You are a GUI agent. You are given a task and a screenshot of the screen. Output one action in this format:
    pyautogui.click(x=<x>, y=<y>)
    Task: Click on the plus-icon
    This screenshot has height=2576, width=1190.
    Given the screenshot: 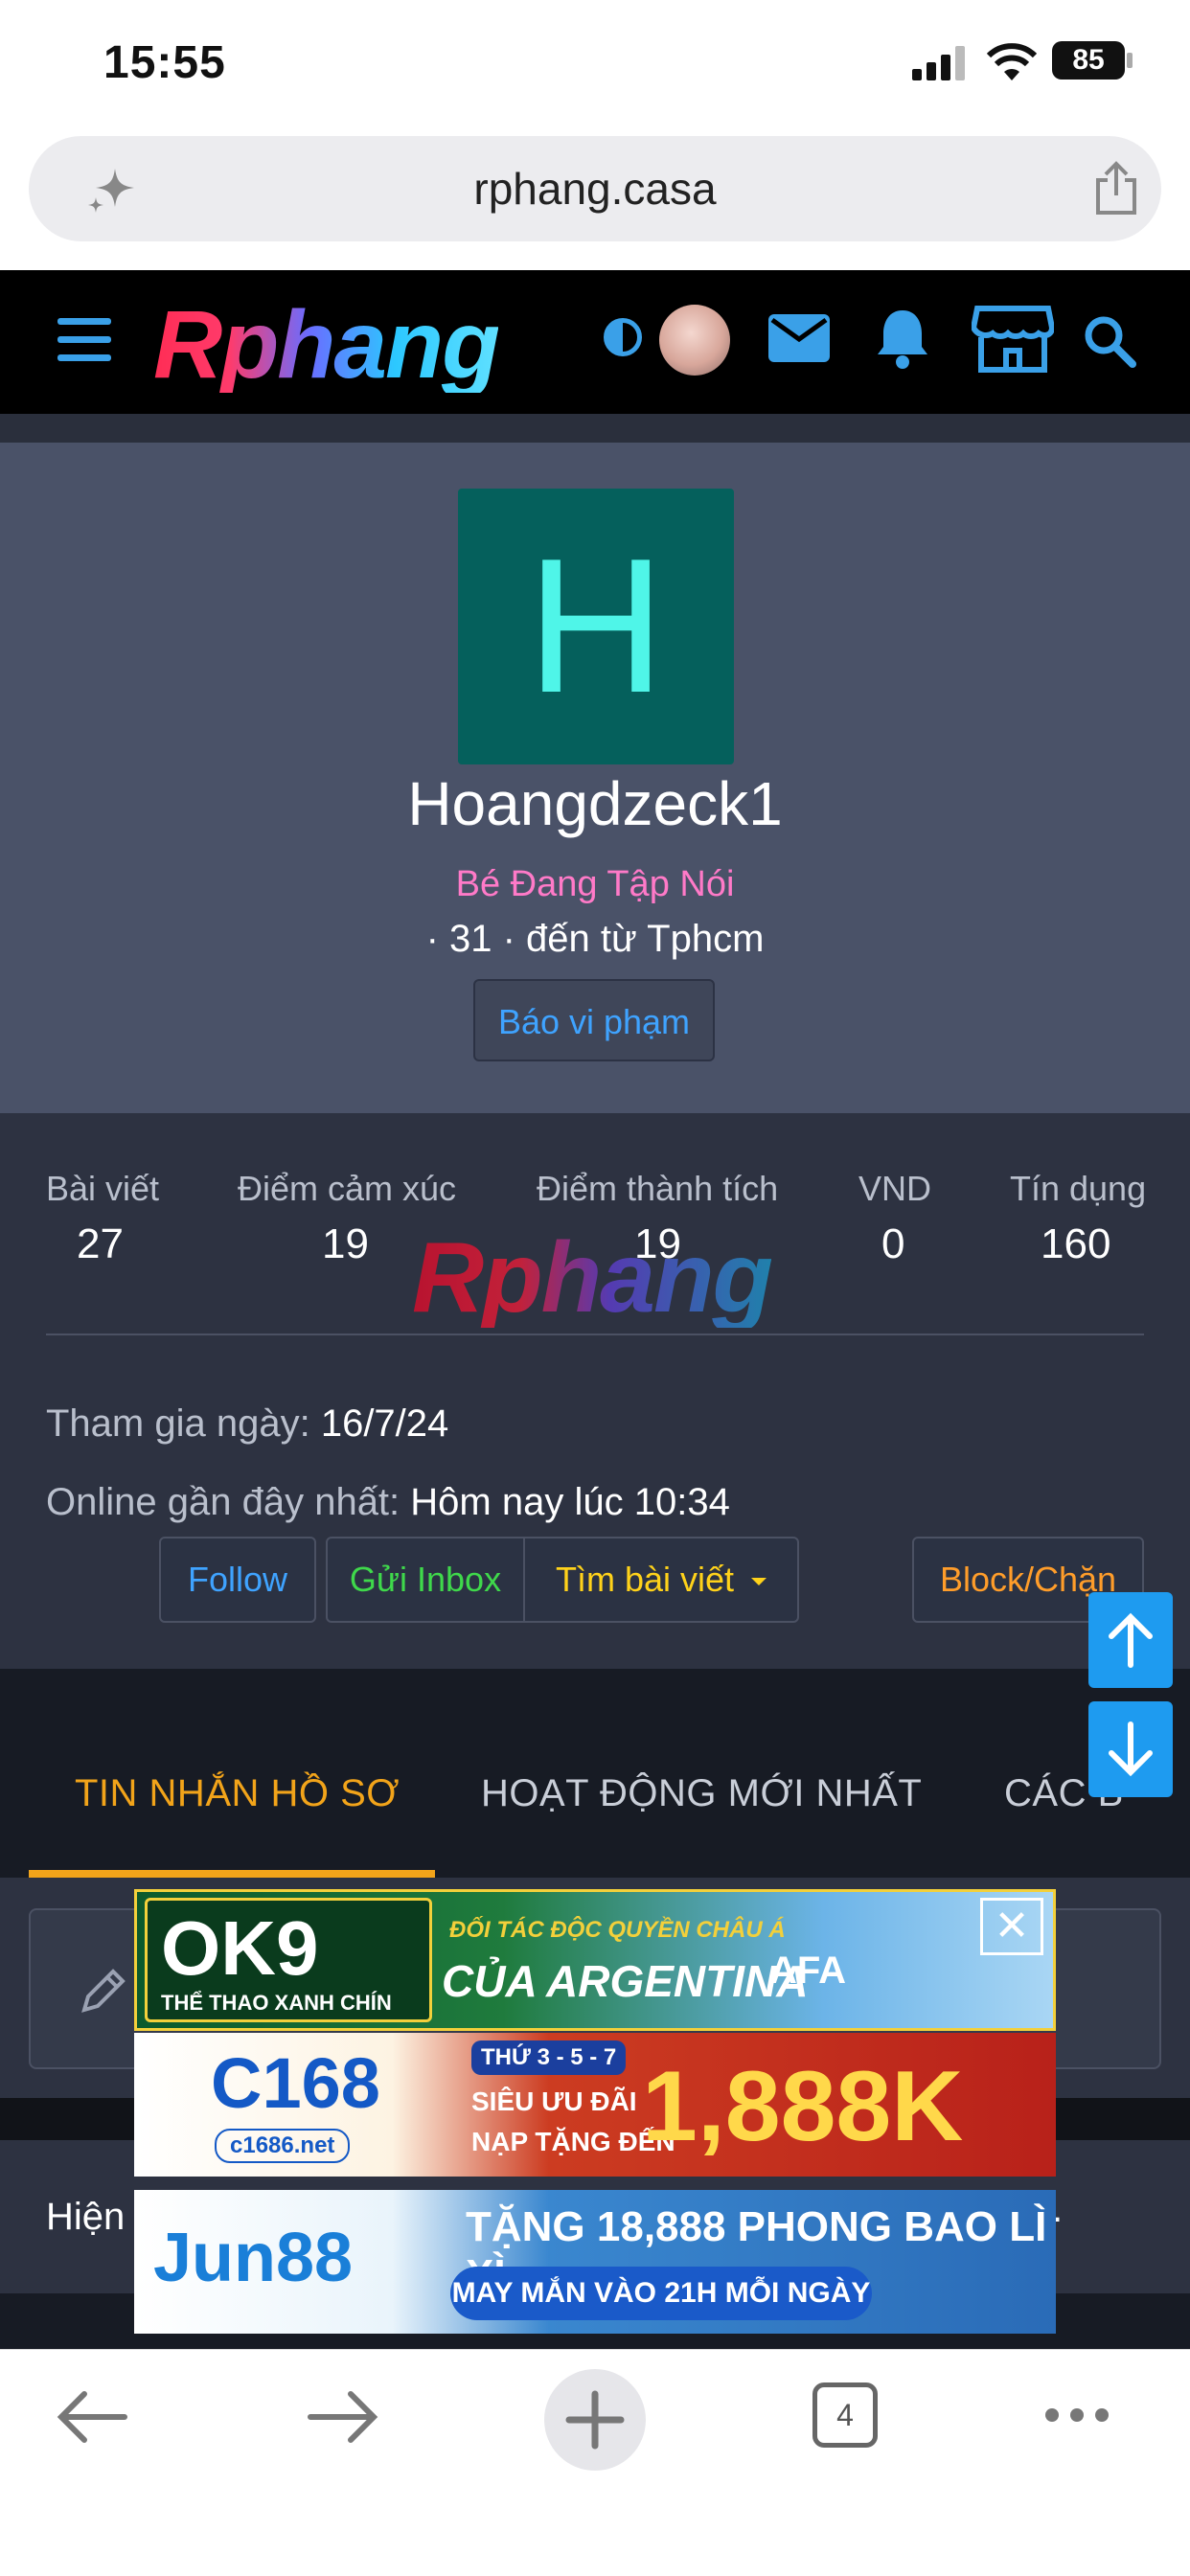 What is the action you would take?
    pyautogui.click(x=595, y=2420)
    